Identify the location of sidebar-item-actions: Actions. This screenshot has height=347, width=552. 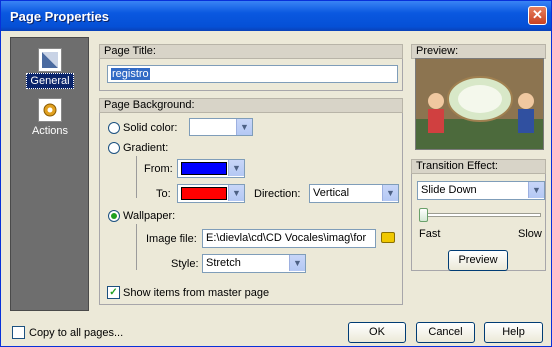
(50, 117).